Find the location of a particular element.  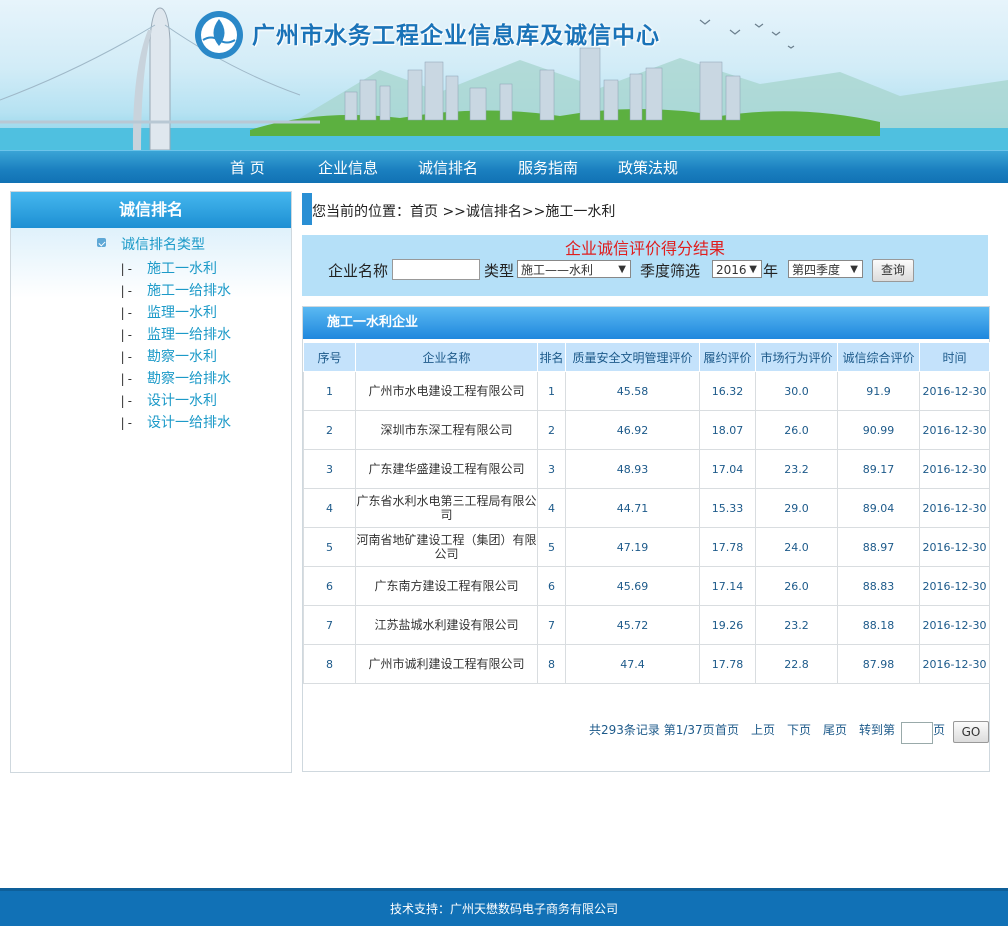

nav-credit-ranking: 诚信排名 is located at coordinates (448, 167).